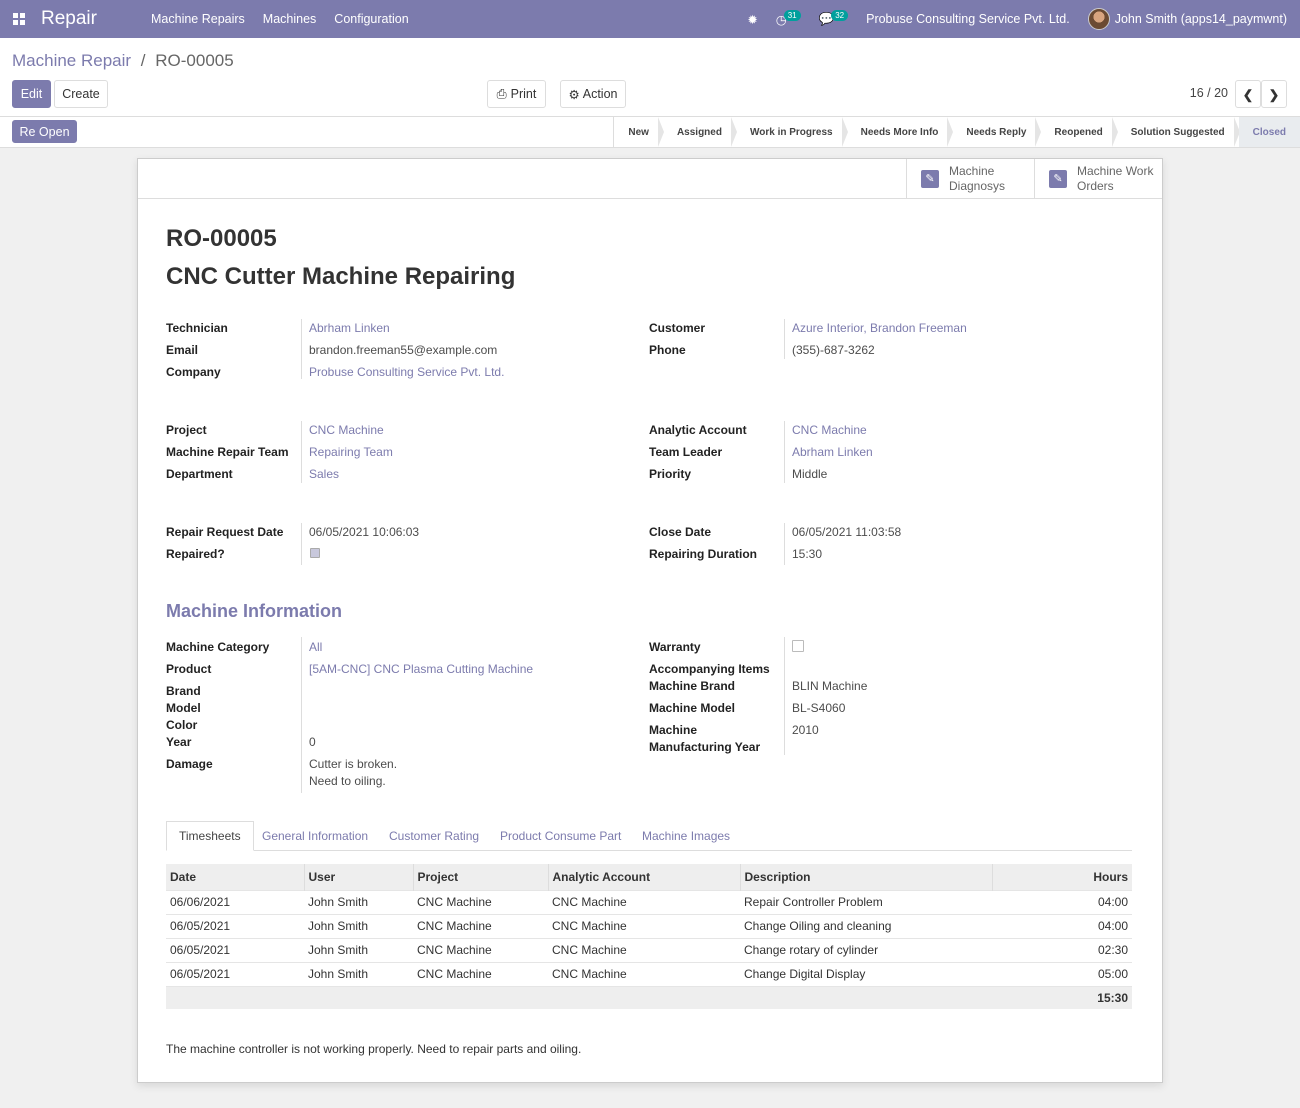 Image resolution: width=1300 pixels, height=1108 pixels. I want to click on column-project: Project, so click(480, 877).